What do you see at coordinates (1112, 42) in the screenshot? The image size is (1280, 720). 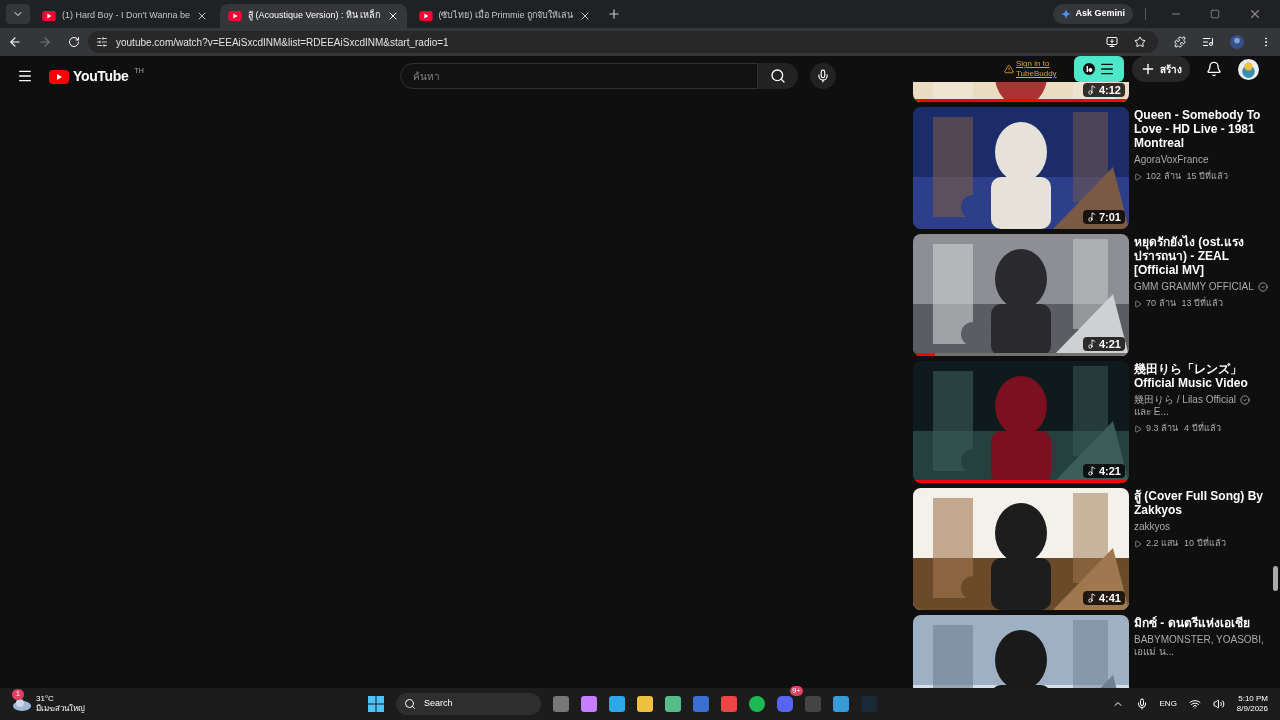 I see `install-app-icon` at bounding box center [1112, 42].